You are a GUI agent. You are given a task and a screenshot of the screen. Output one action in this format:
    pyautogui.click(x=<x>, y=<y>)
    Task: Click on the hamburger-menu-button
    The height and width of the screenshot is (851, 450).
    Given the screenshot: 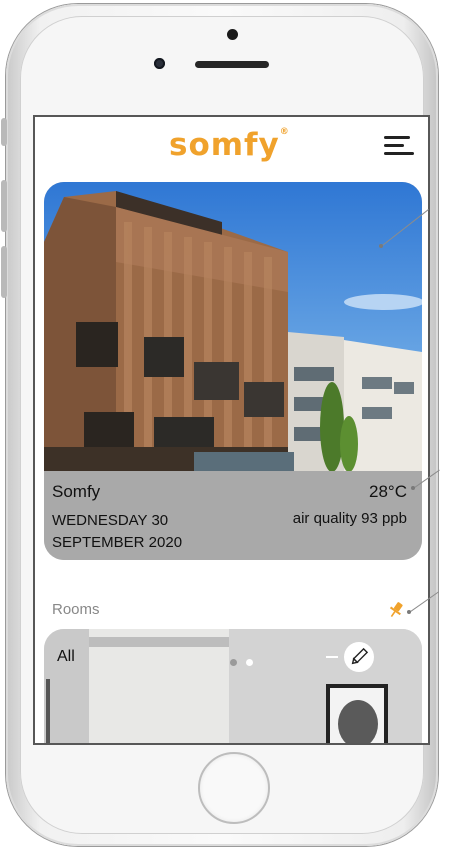 What is the action you would take?
    pyautogui.click(x=400, y=146)
    